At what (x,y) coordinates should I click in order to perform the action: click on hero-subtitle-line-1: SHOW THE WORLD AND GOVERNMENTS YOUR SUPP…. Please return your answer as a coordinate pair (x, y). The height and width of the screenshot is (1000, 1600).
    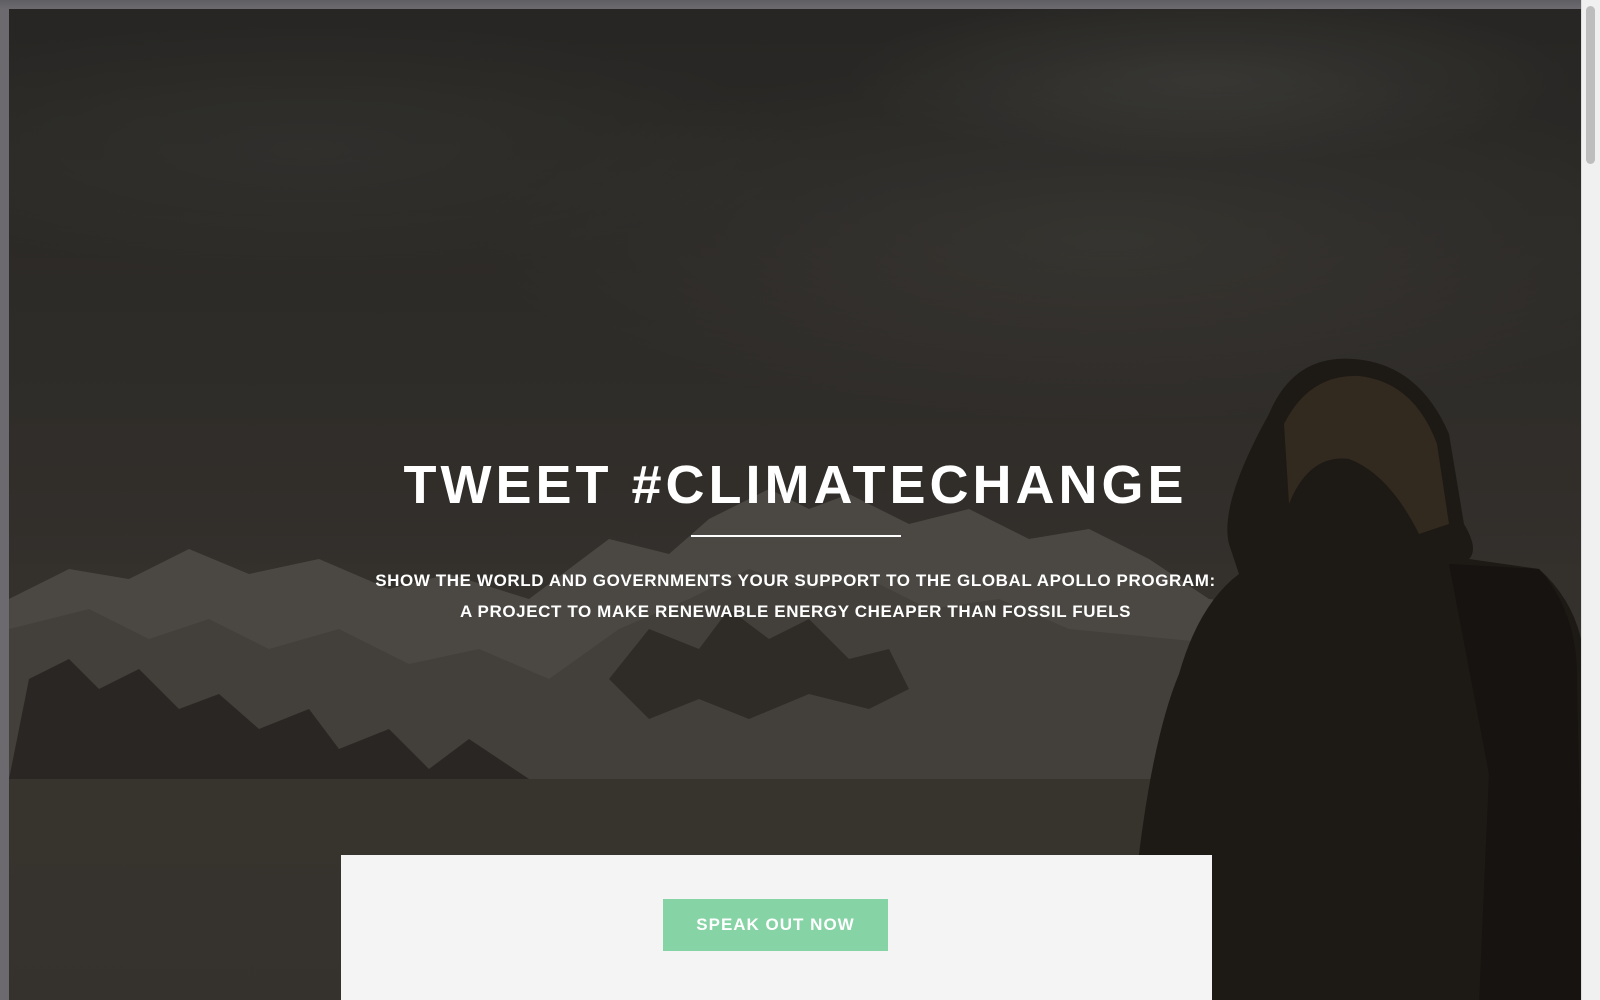
    Looking at the image, I should click on (795, 580).